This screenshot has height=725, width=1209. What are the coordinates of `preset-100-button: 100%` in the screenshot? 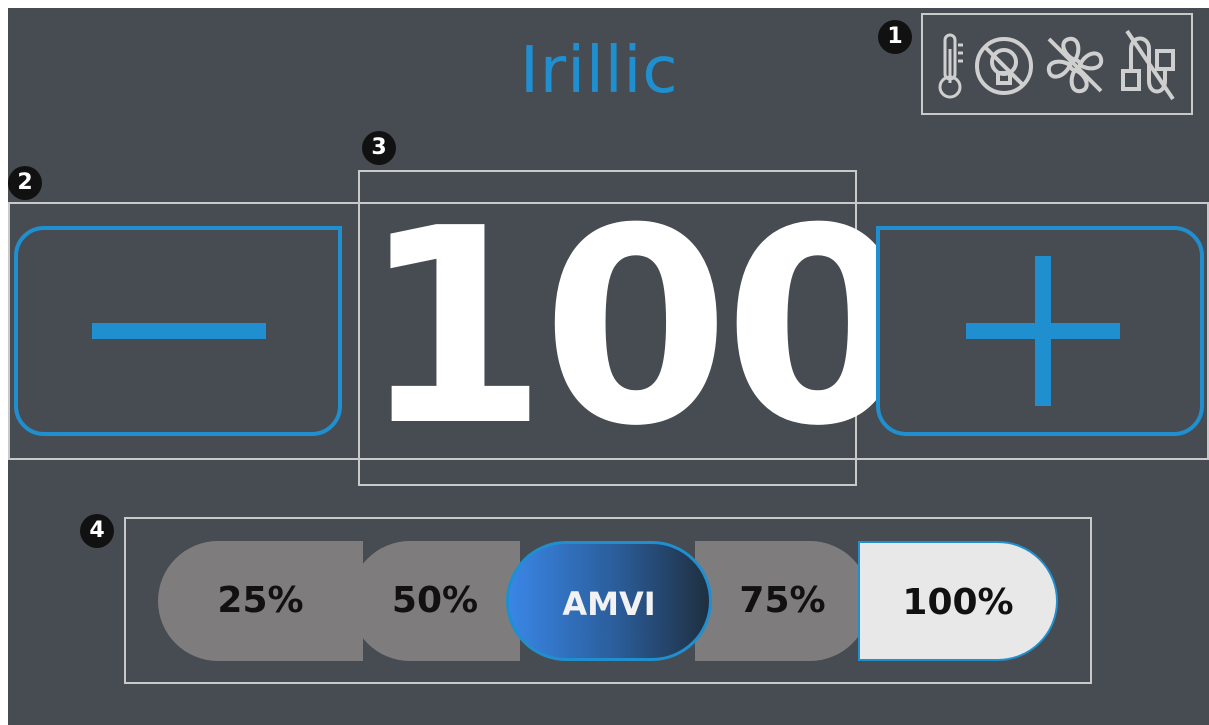 It's located at (958, 601).